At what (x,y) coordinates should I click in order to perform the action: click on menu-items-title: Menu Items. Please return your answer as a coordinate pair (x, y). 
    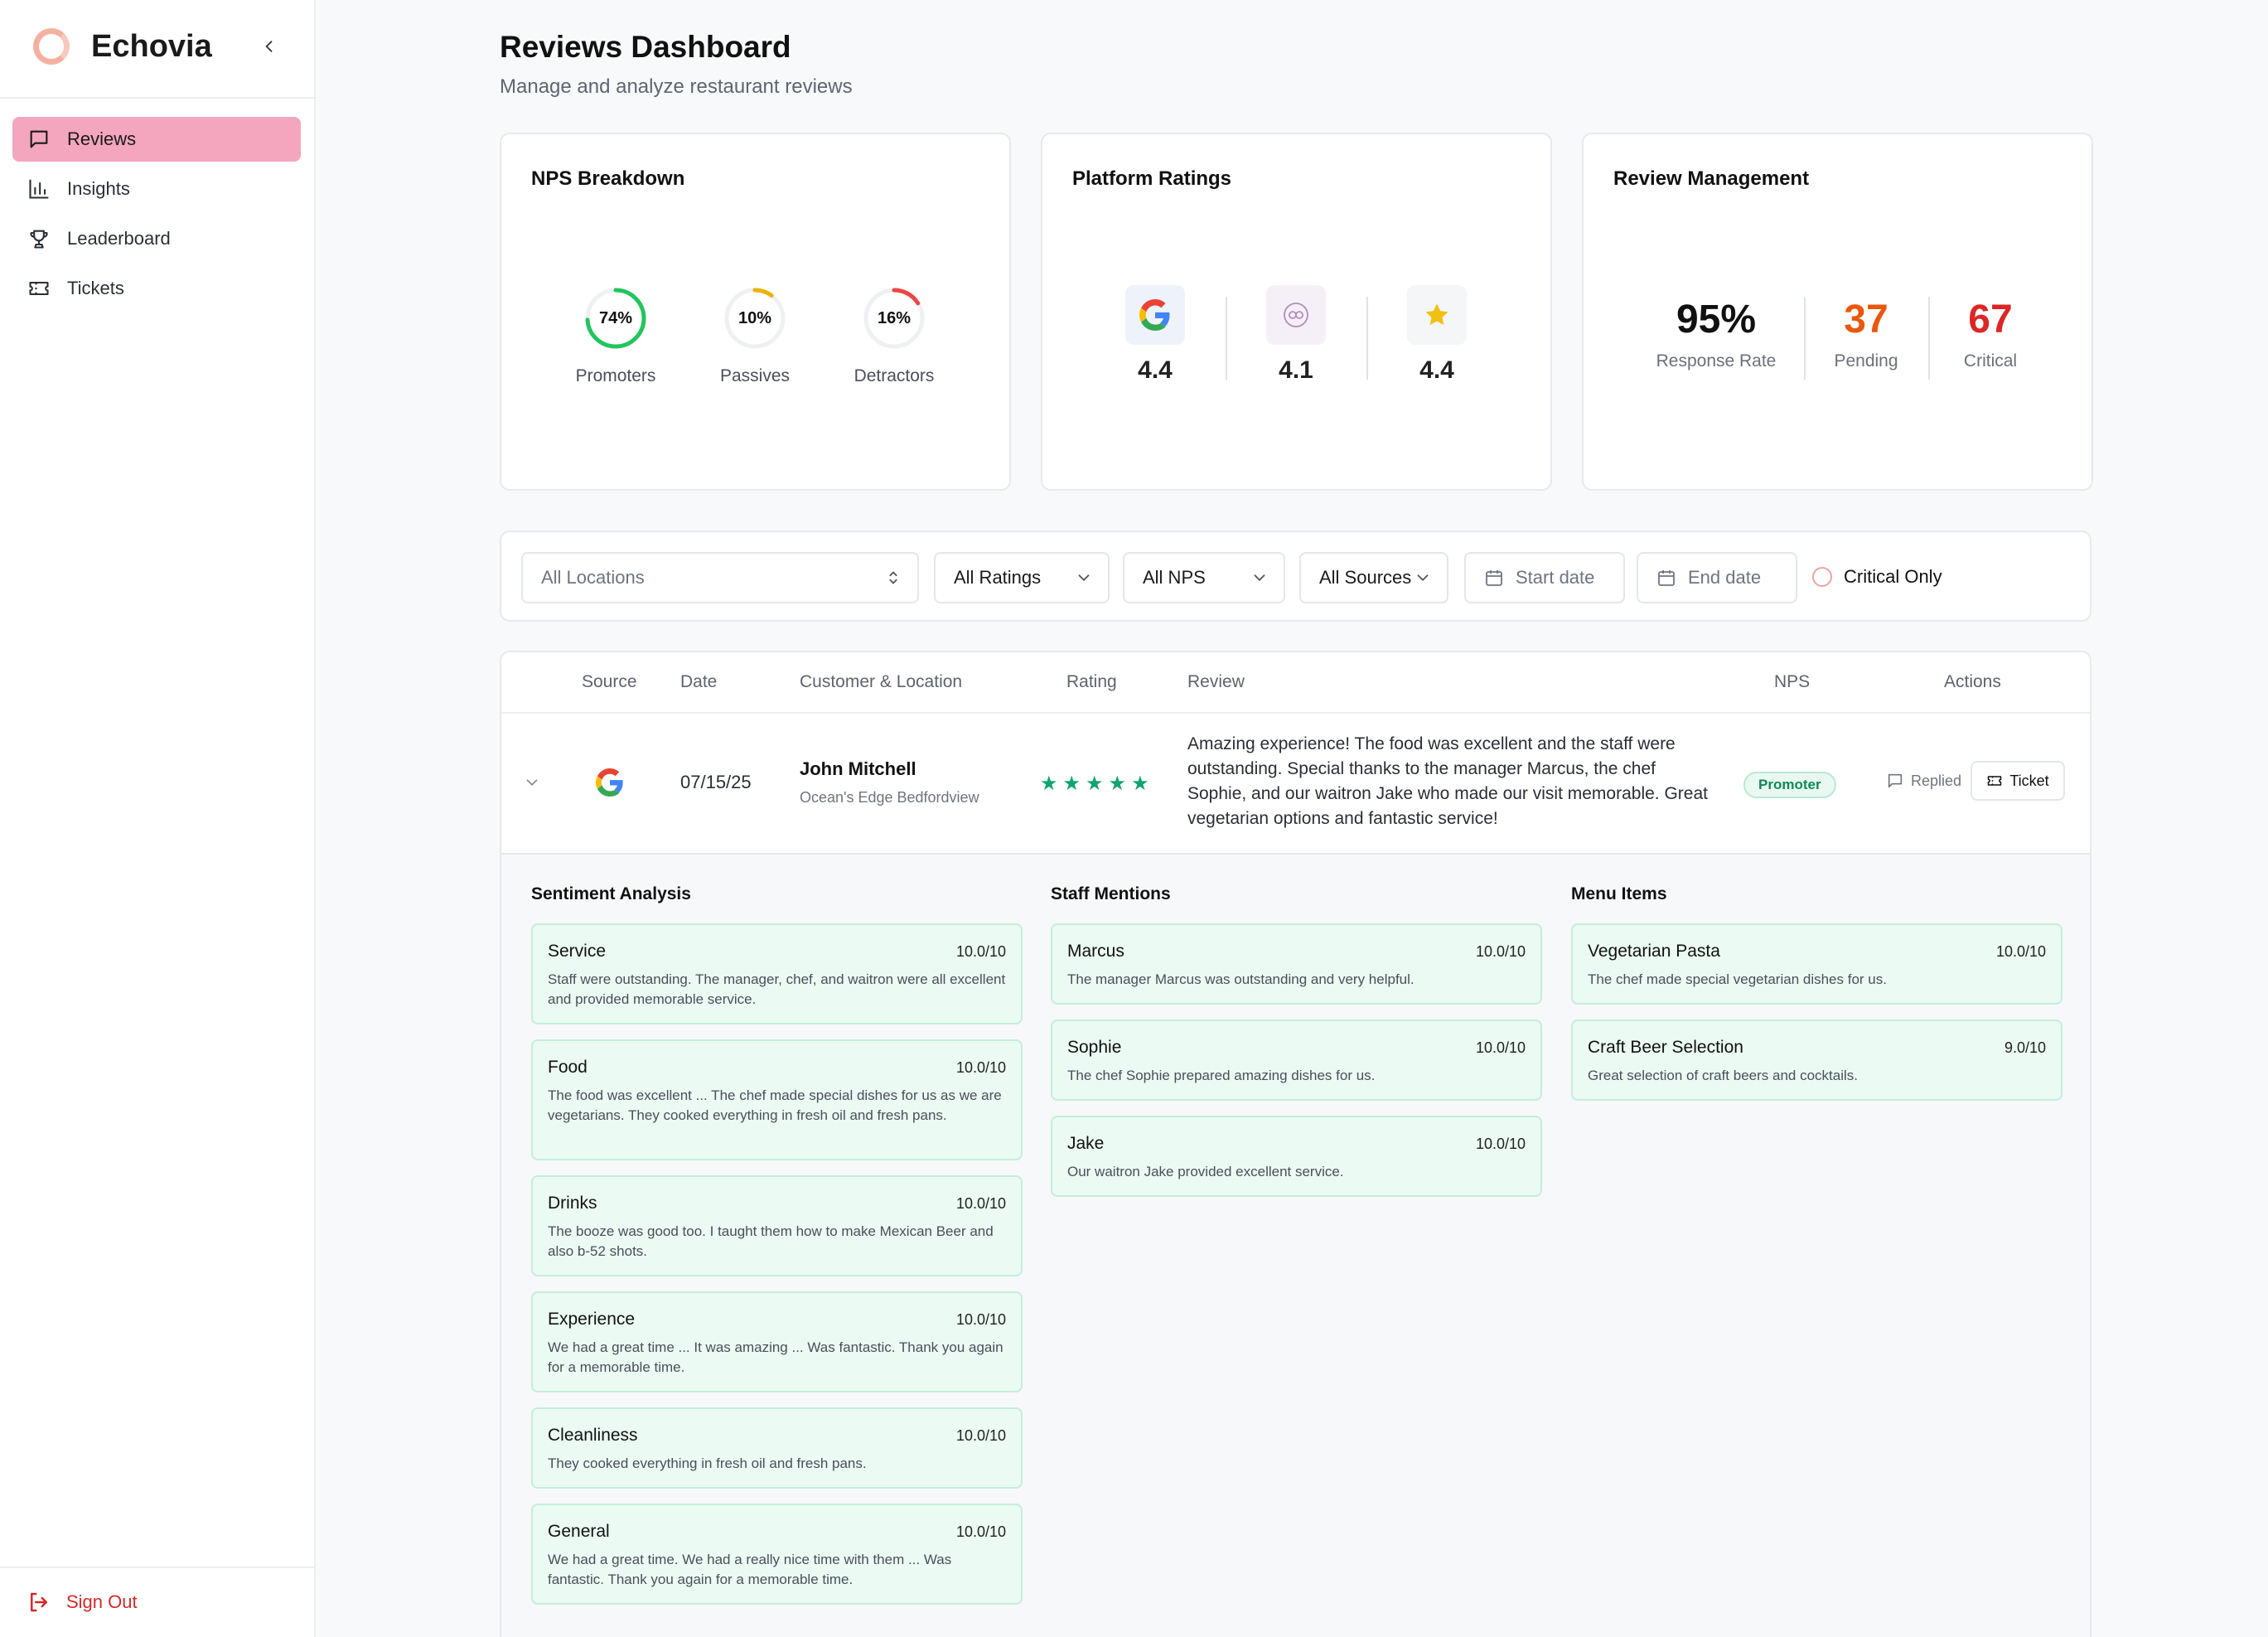
    Looking at the image, I should click on (1619, 894).